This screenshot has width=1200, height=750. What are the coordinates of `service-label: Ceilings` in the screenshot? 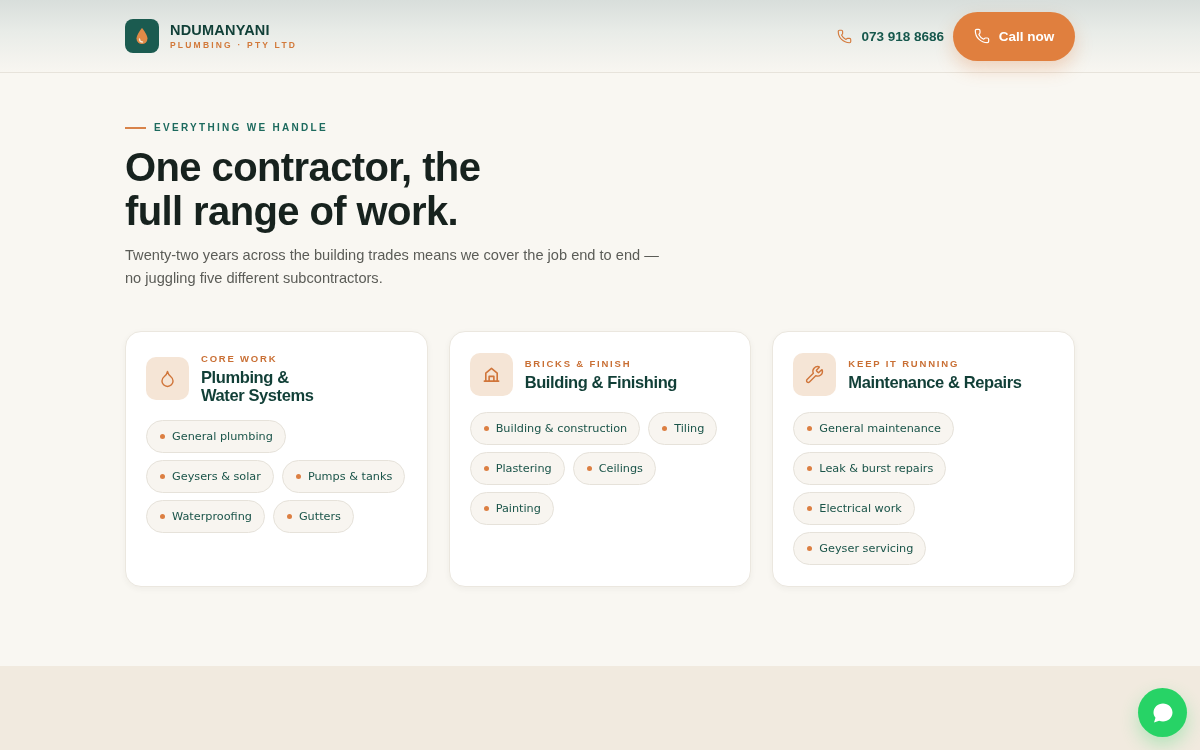 It's located at (620, 468).